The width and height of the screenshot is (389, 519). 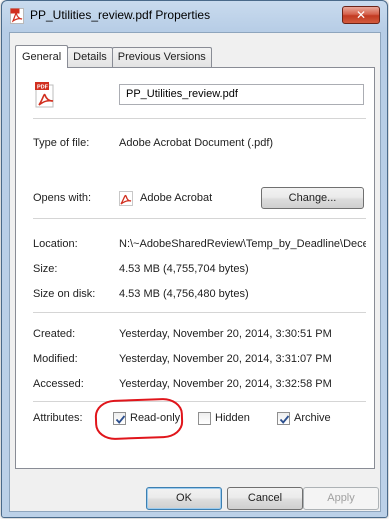 What do you see at coordinates (55, 244) in the screenshot?
I see `location-label: Location:` at bounding box center [55, 244].